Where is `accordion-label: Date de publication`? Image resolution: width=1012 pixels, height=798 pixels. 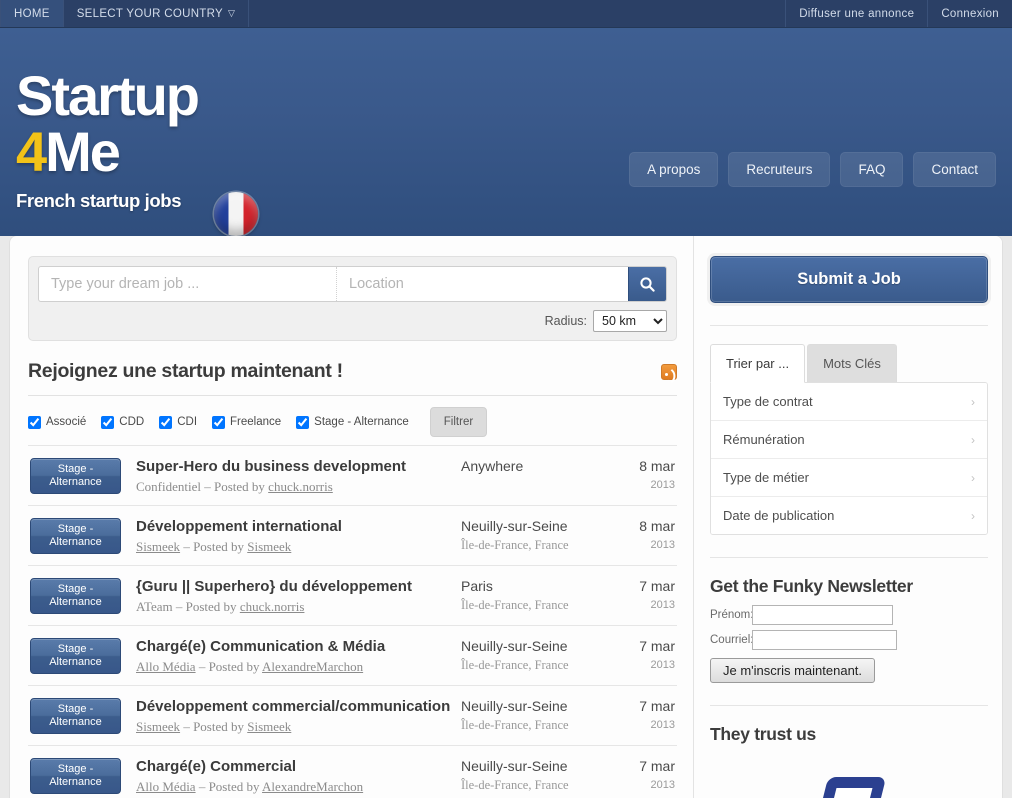
accordion-label: Date de publication is located at coordinates (779, 515).